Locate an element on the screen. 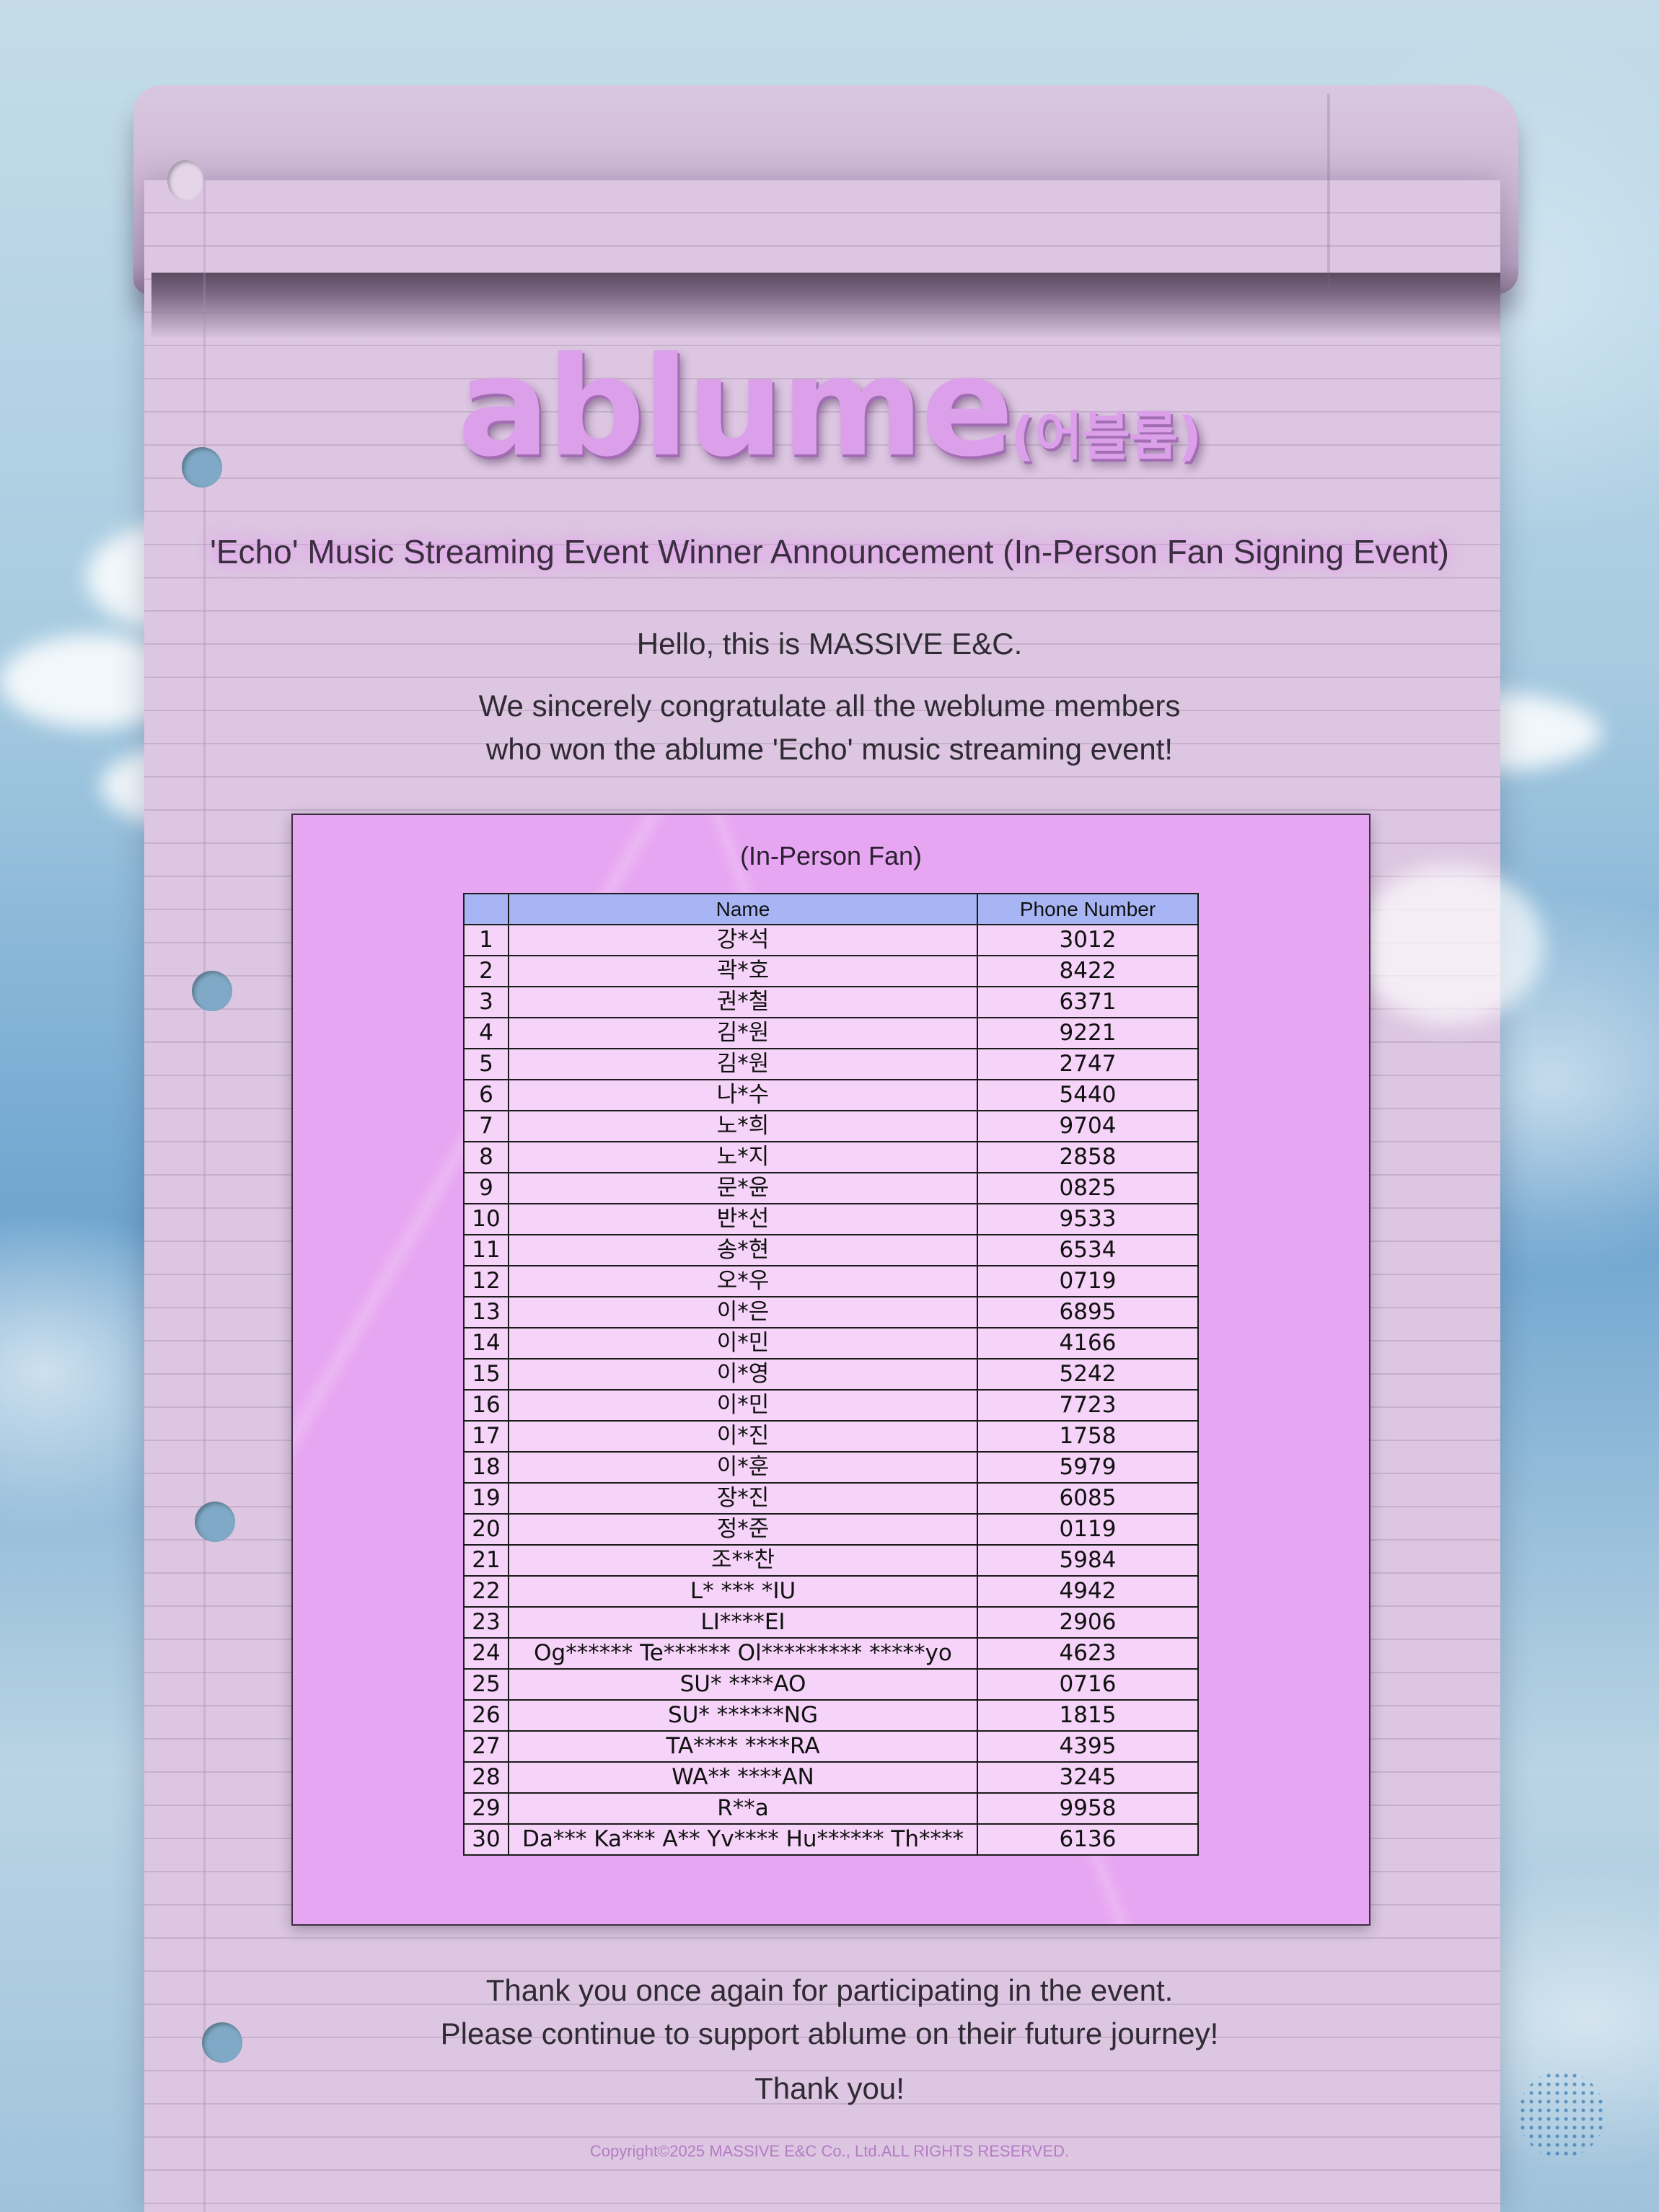 The height and width of the screenshot is (2212, 1659). cell-rank: 25 is located at coordinates (486, 1685).